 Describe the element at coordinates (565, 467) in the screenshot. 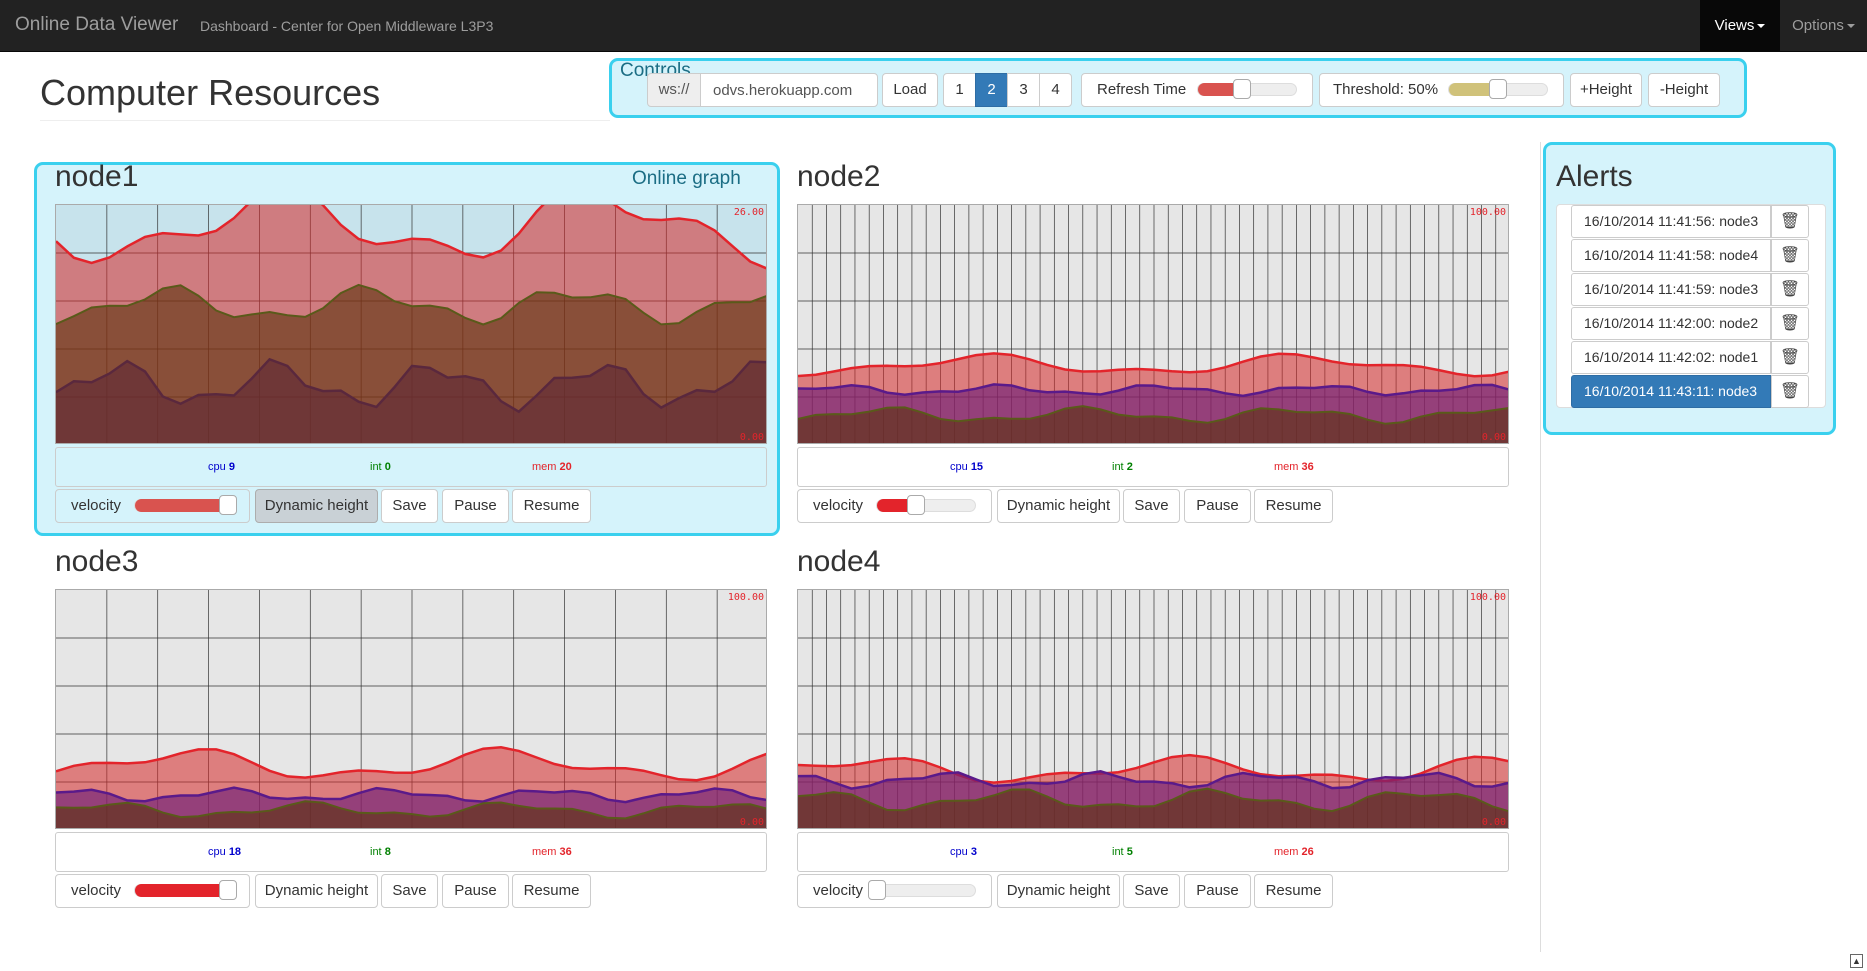

I see `mem-stat-value: 20` at that location.